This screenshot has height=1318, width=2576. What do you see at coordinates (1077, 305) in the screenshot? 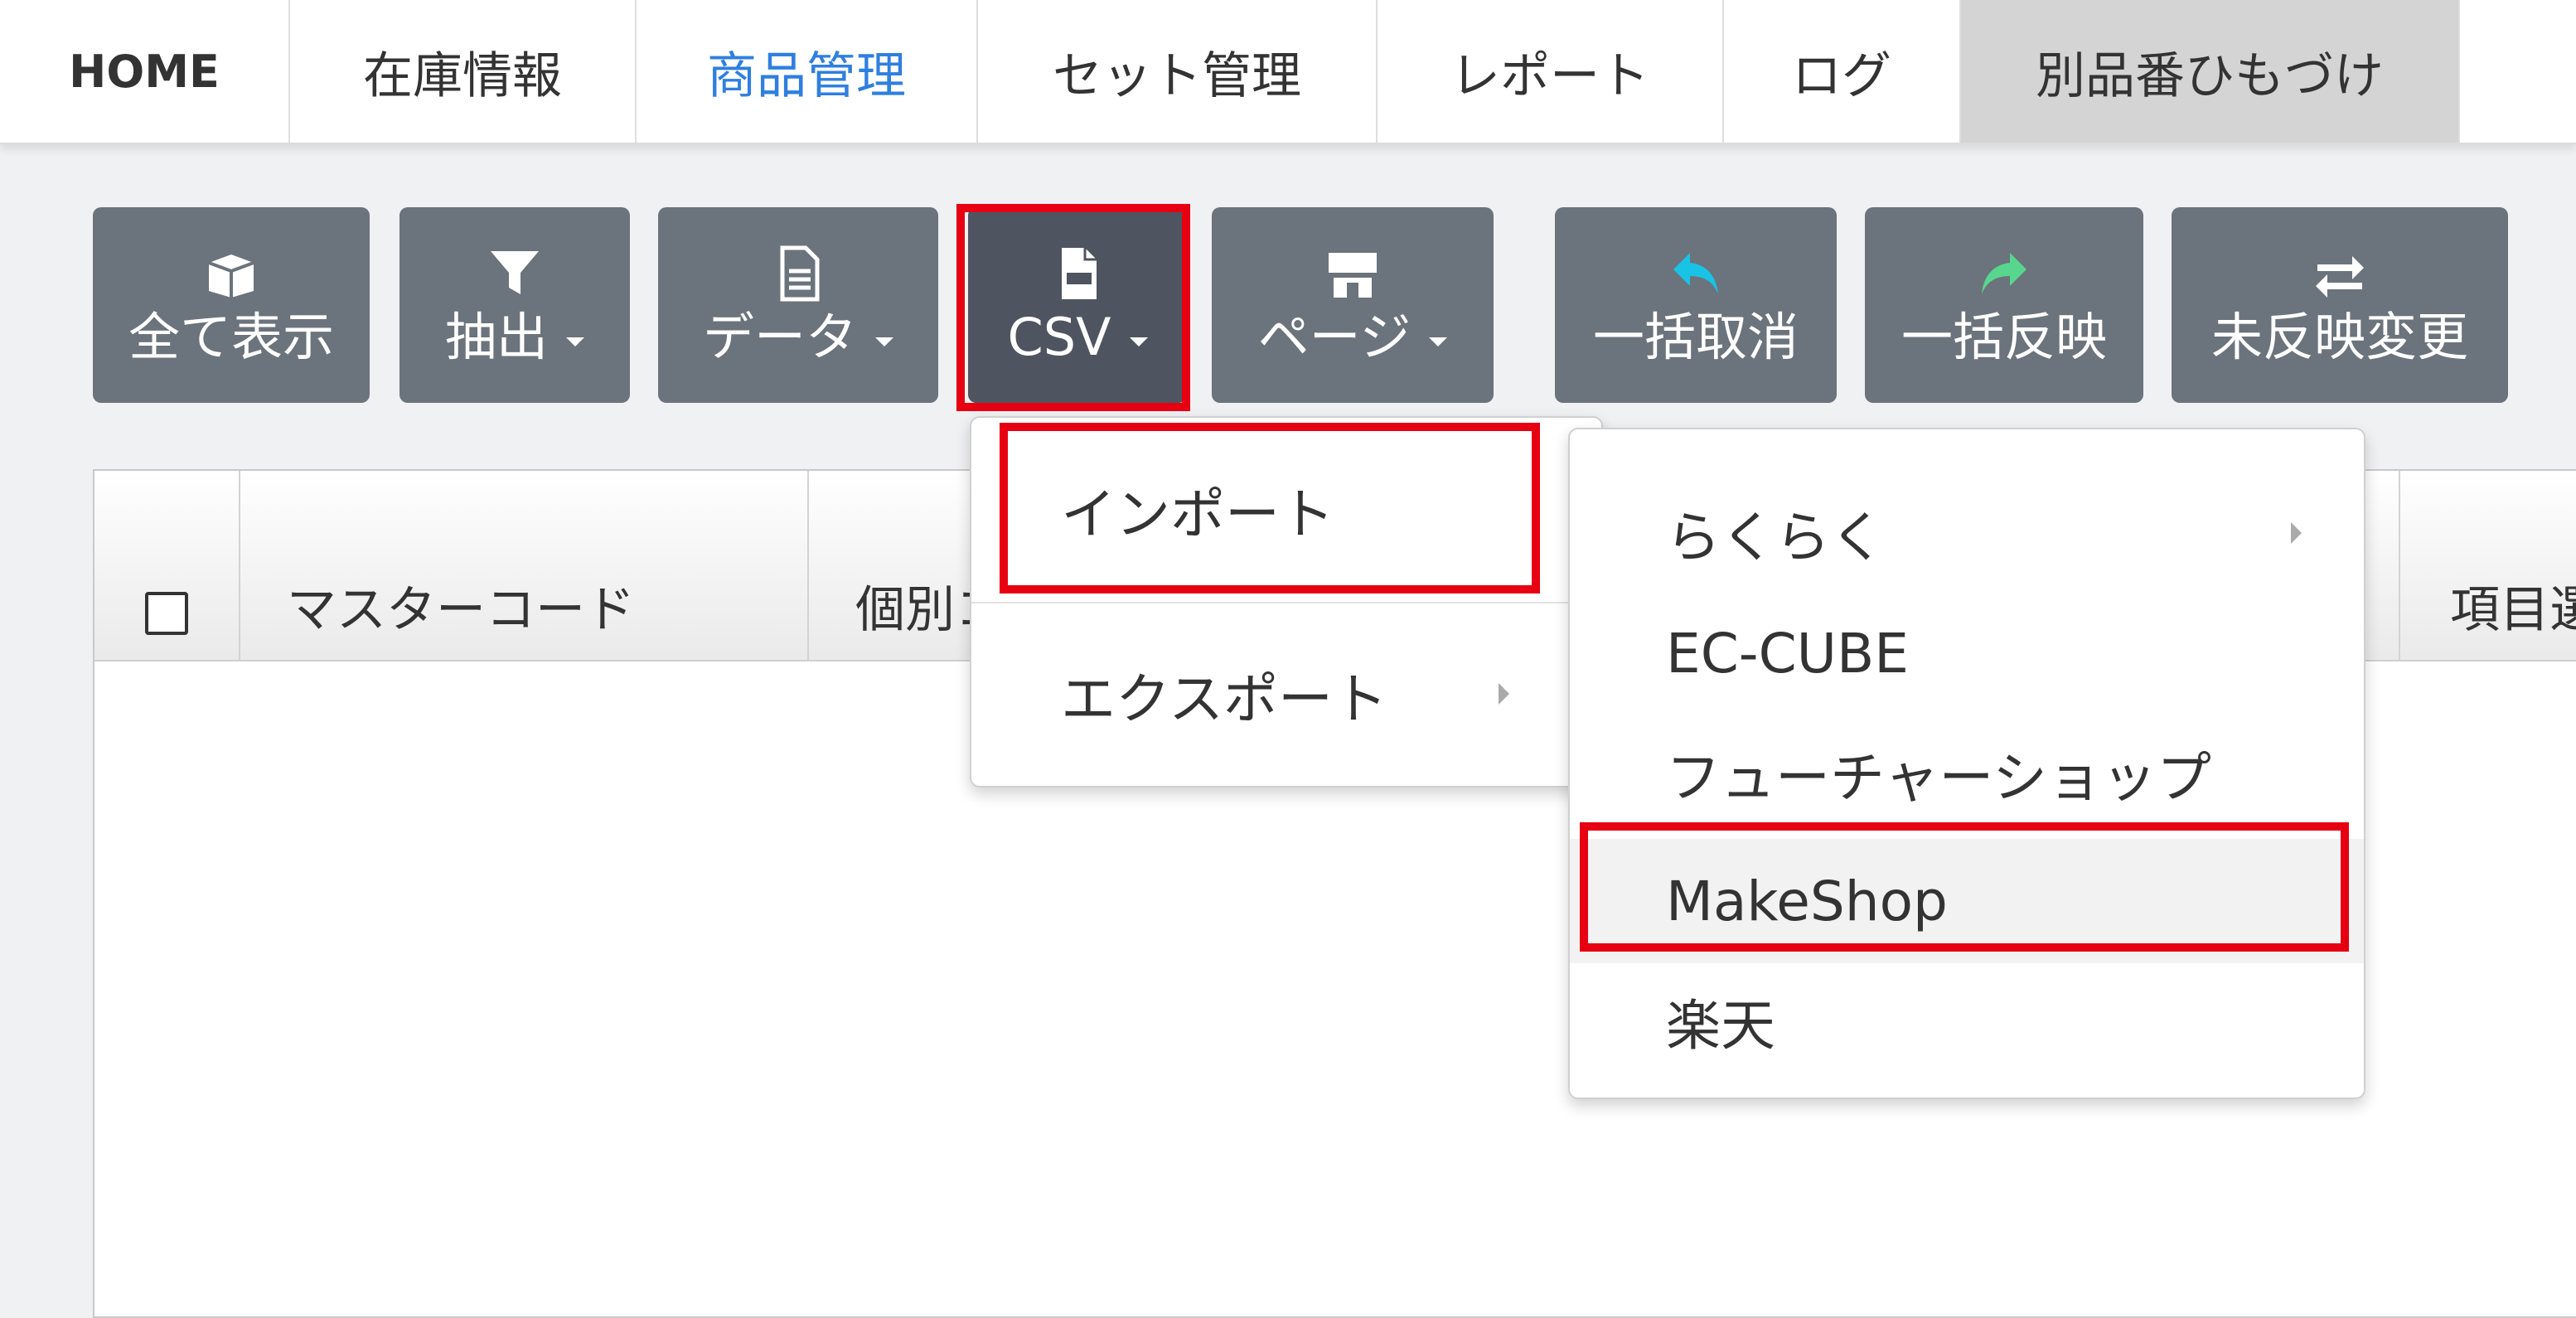
I see `csv-button: CSV` at bounding box center [1077, 305].